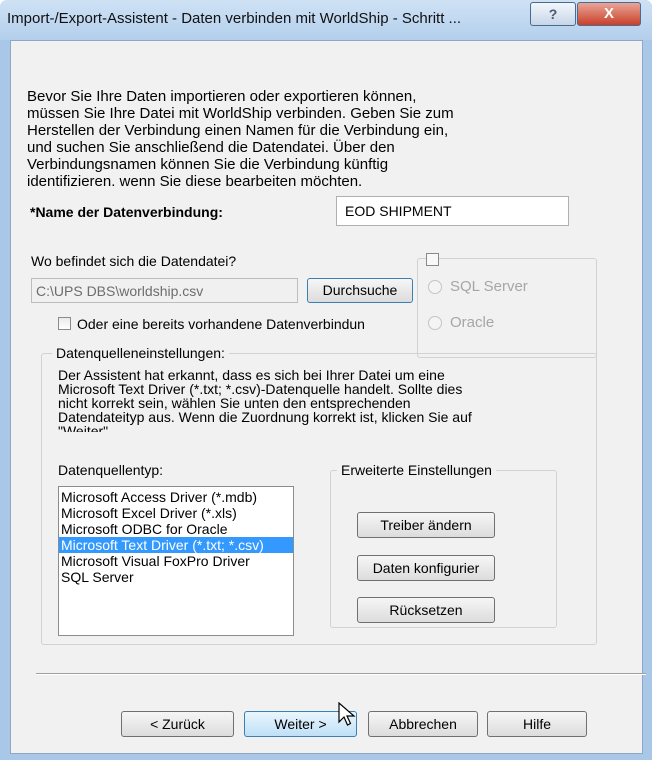  Describe the element at coordinates (426, 610) in the screenshot. I see `reset-button: Rücksetzen` at that location.